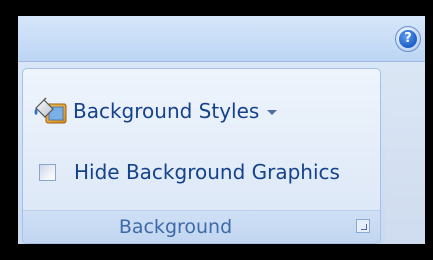 The image size is (433, 260). I want to click on help-button: ?, so click(408, 39).